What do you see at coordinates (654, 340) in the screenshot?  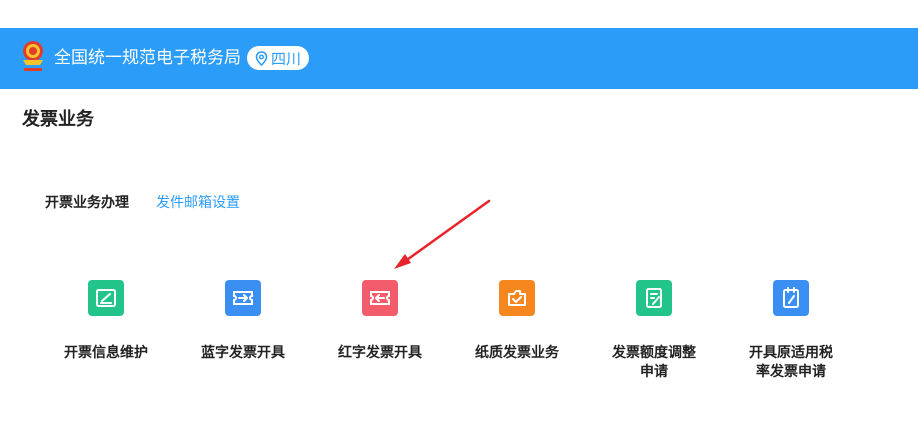 I see `tile-invoice-quota-adjust: 发票额度调整 申请` at bounding box center [654, 340].